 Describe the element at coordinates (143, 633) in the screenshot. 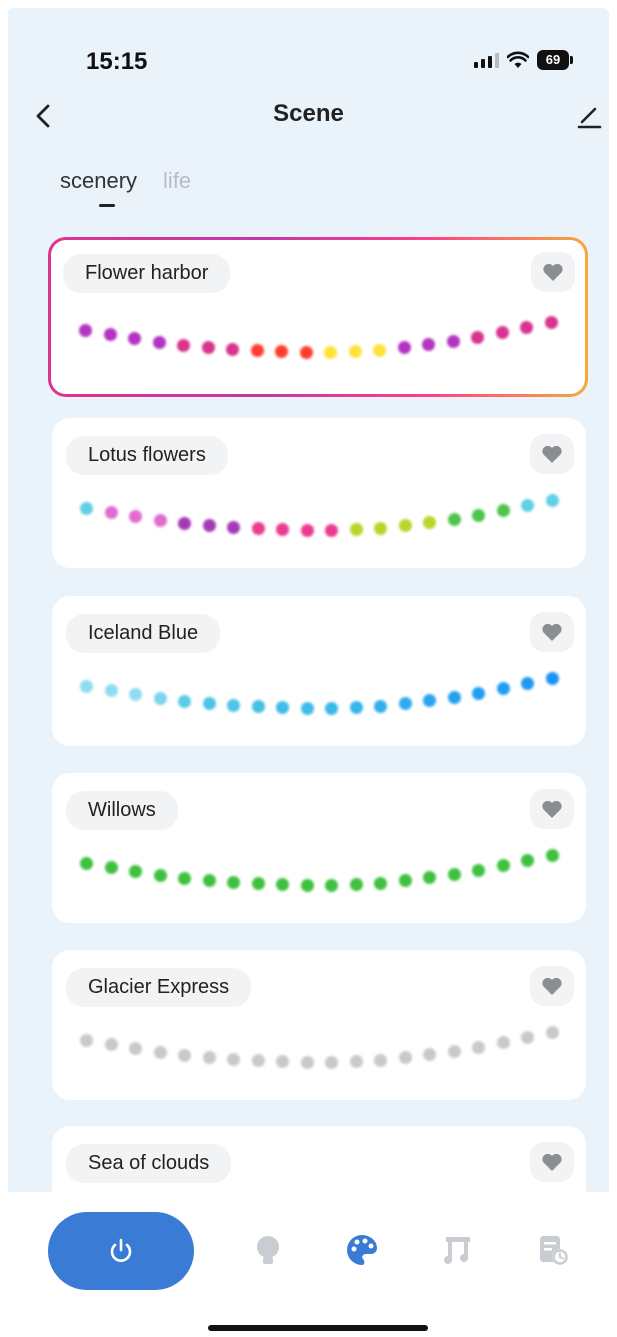

I see `scene-name: Iceland Blue` at that location.